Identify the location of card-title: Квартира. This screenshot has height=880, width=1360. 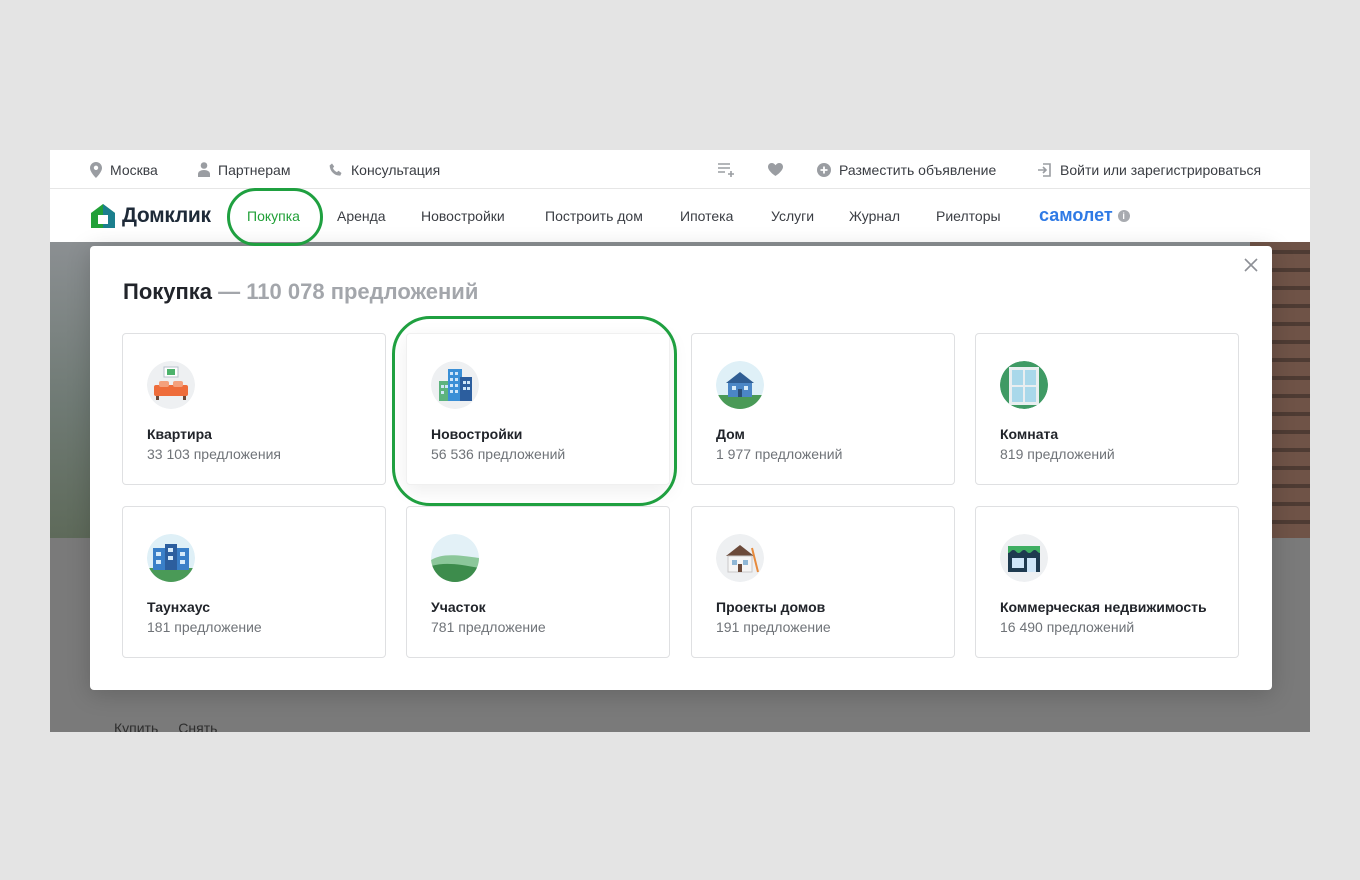
(179, 434).